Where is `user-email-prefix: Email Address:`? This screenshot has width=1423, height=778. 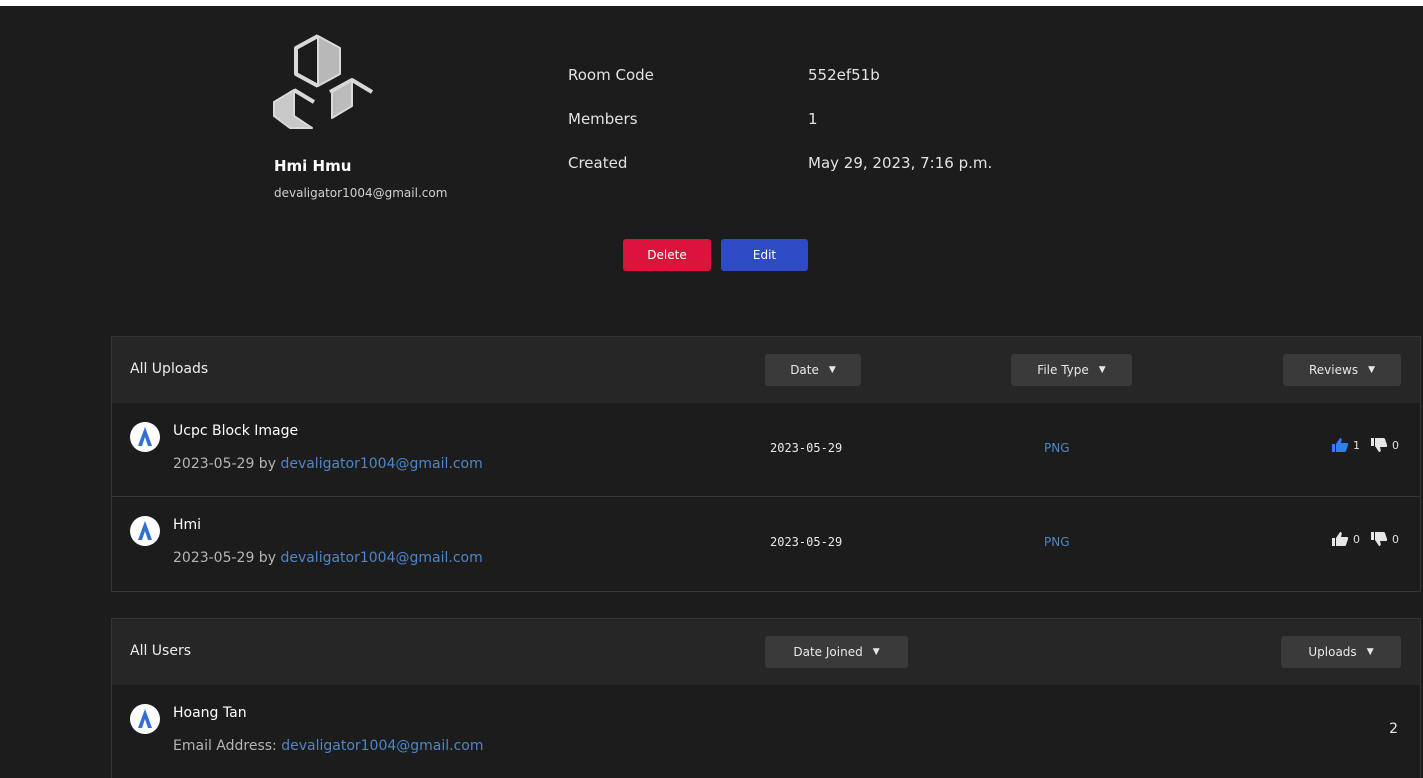 user-email-prefix: Email Address: is located at coordinates (225, 746).